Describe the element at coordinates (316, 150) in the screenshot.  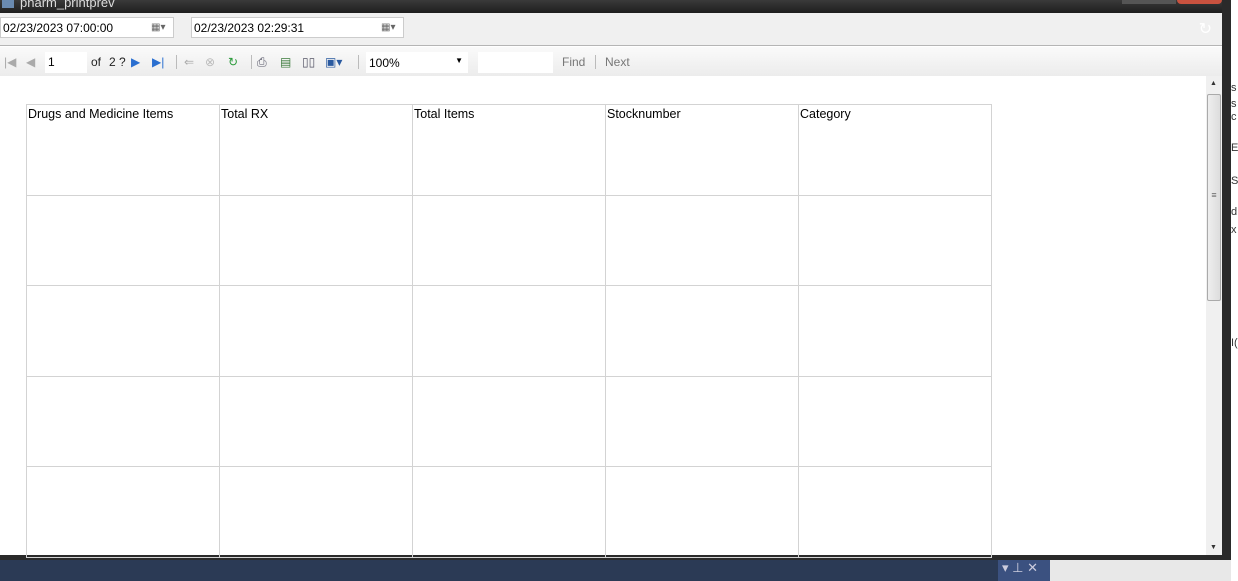
I see `column-header: Total RX` at that location.